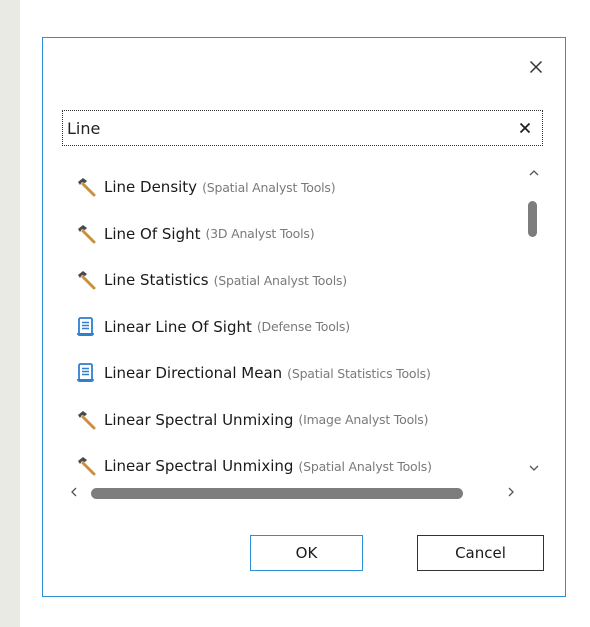 The height and width of the screenshot is (627, 590). Describe the element at coordinates (533, 321) in the screenshot. I see `vertical-scrollbar` at that location.